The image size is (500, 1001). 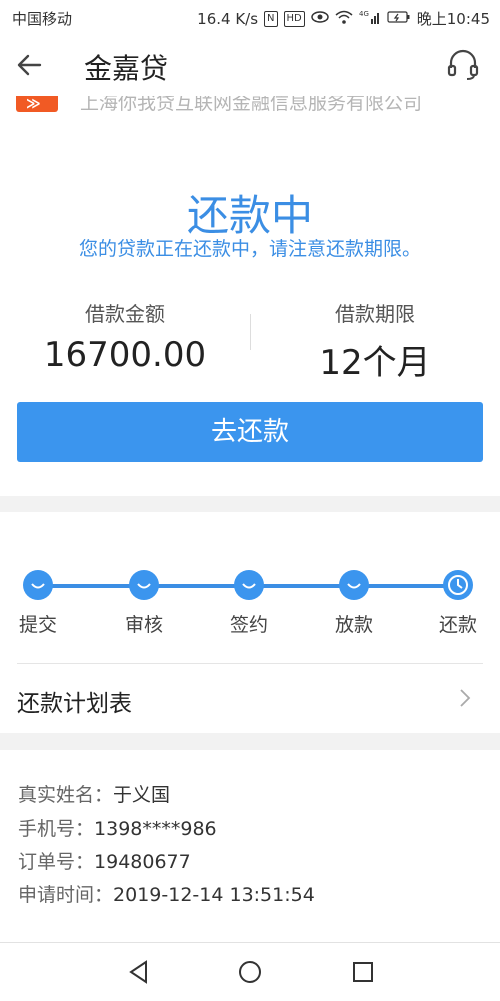 I want to click on loan-amount: 借款金额 16700.00, so click(x=125, y=336).